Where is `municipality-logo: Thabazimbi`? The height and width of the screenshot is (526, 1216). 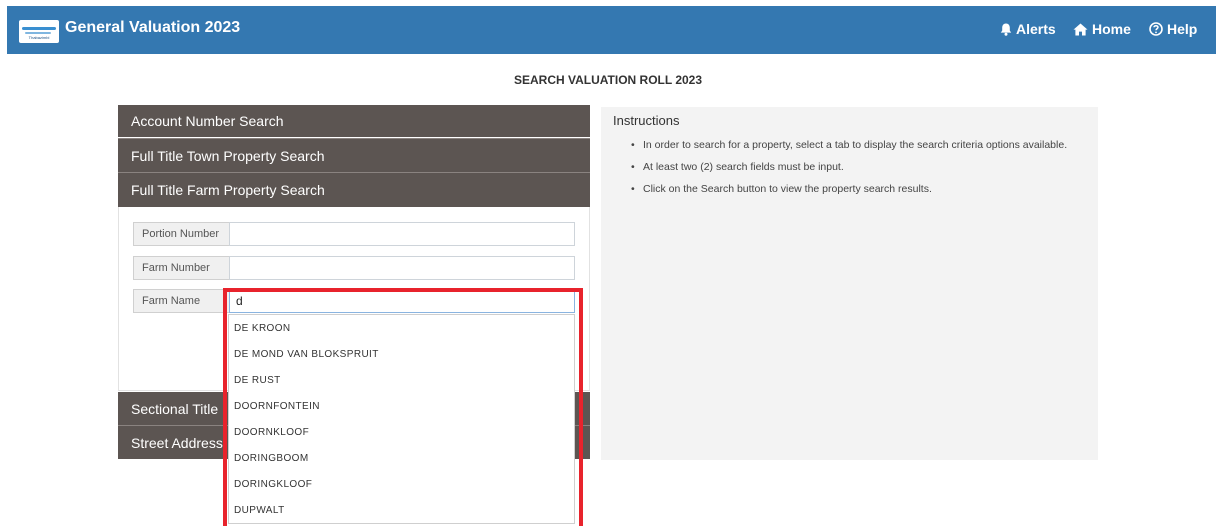
municipality-logo: Thabazimbi is located at coordinates (39, 31).